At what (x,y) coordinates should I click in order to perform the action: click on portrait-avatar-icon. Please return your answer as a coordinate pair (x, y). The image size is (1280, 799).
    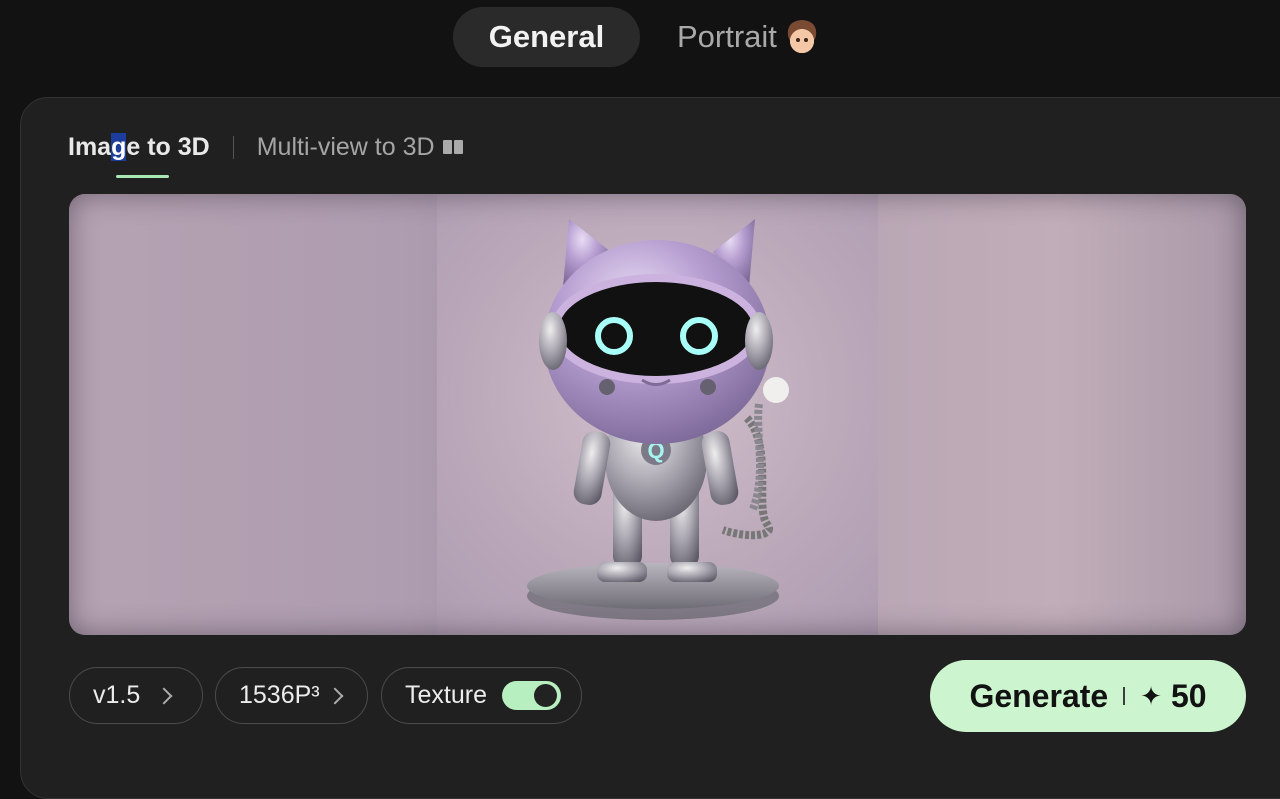
    Looking at the image, I should click on (801, 37).